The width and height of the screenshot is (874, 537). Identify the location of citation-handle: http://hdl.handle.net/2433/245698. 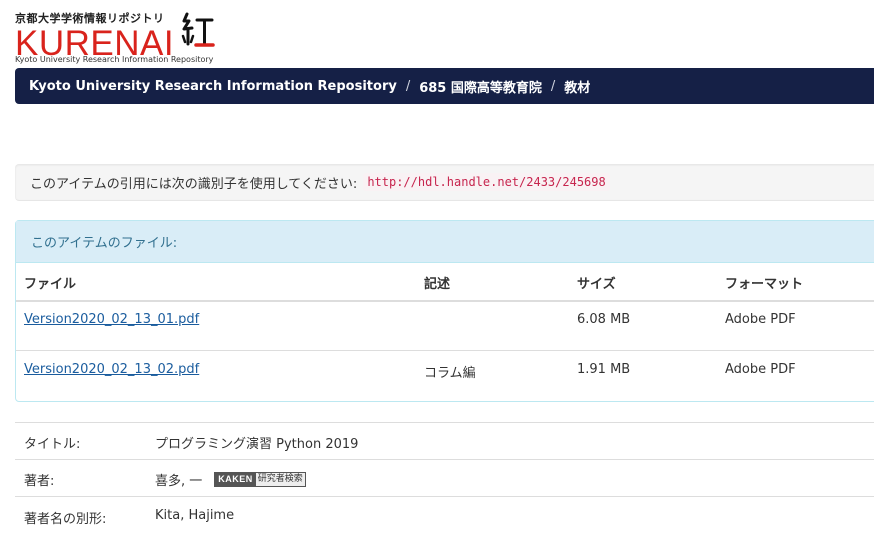
(486, 182).